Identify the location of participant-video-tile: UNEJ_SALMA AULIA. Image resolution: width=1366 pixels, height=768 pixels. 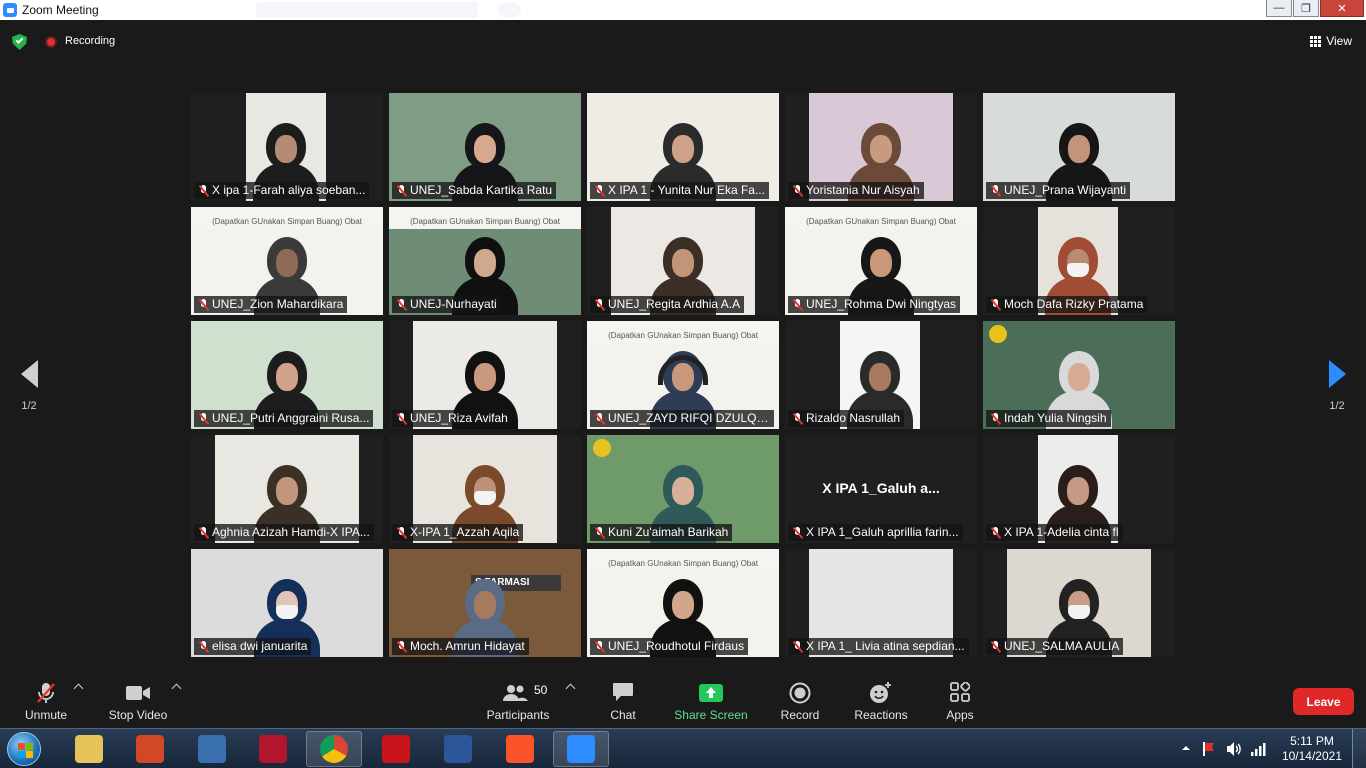
(1079, 603).